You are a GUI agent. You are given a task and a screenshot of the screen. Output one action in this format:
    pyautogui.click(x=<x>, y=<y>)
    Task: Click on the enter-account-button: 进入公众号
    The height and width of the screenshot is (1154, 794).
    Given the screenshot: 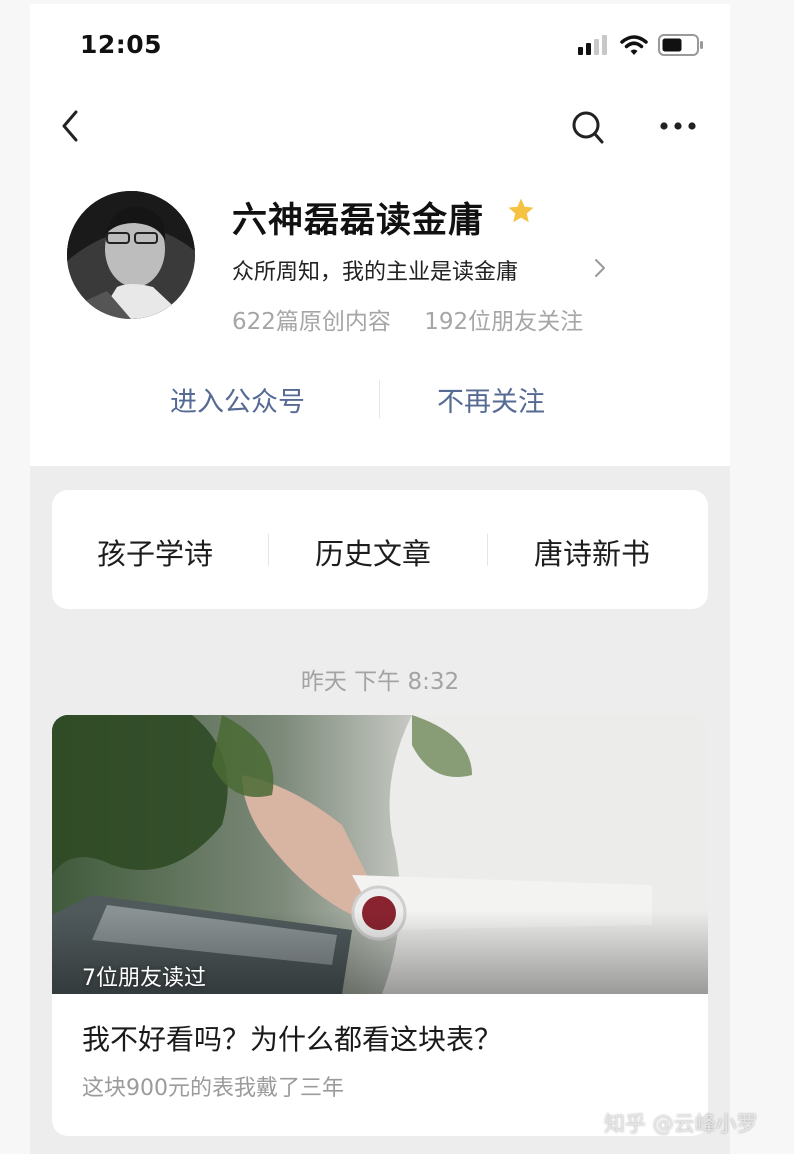 What is the action you would take?
    pyautogui.click(x=237, y=399)
    